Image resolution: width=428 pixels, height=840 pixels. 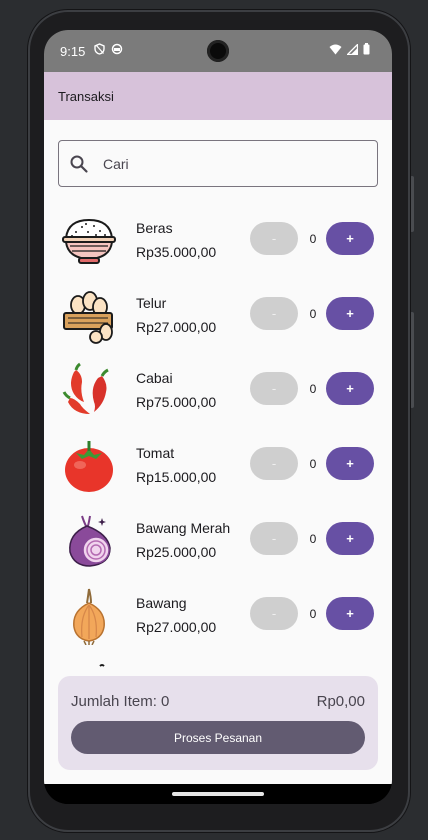 I want to click on navigation-bar, so click(x=218, y=794).